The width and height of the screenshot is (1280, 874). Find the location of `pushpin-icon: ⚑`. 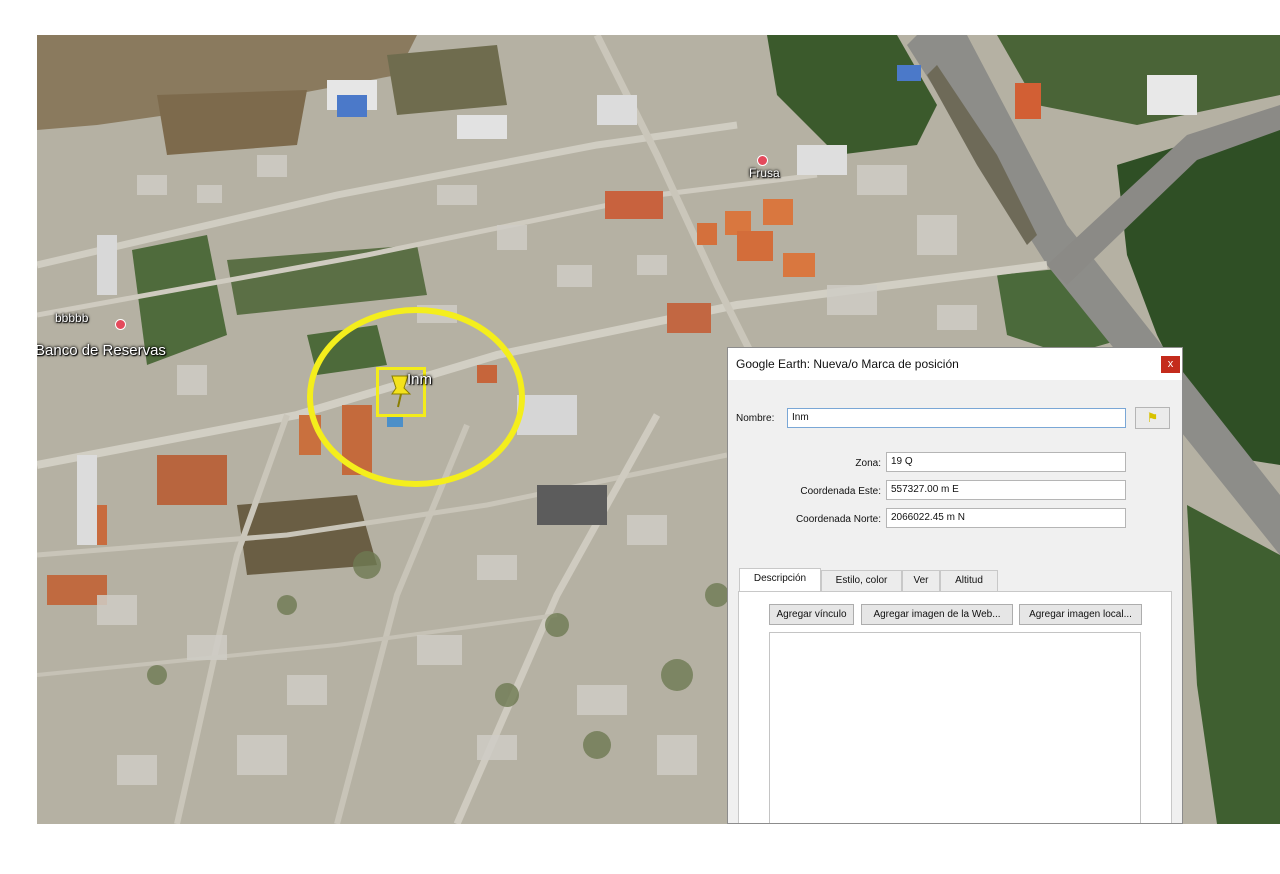

pushpin-icon: ⚑ is located at coordinates (1152, 417).